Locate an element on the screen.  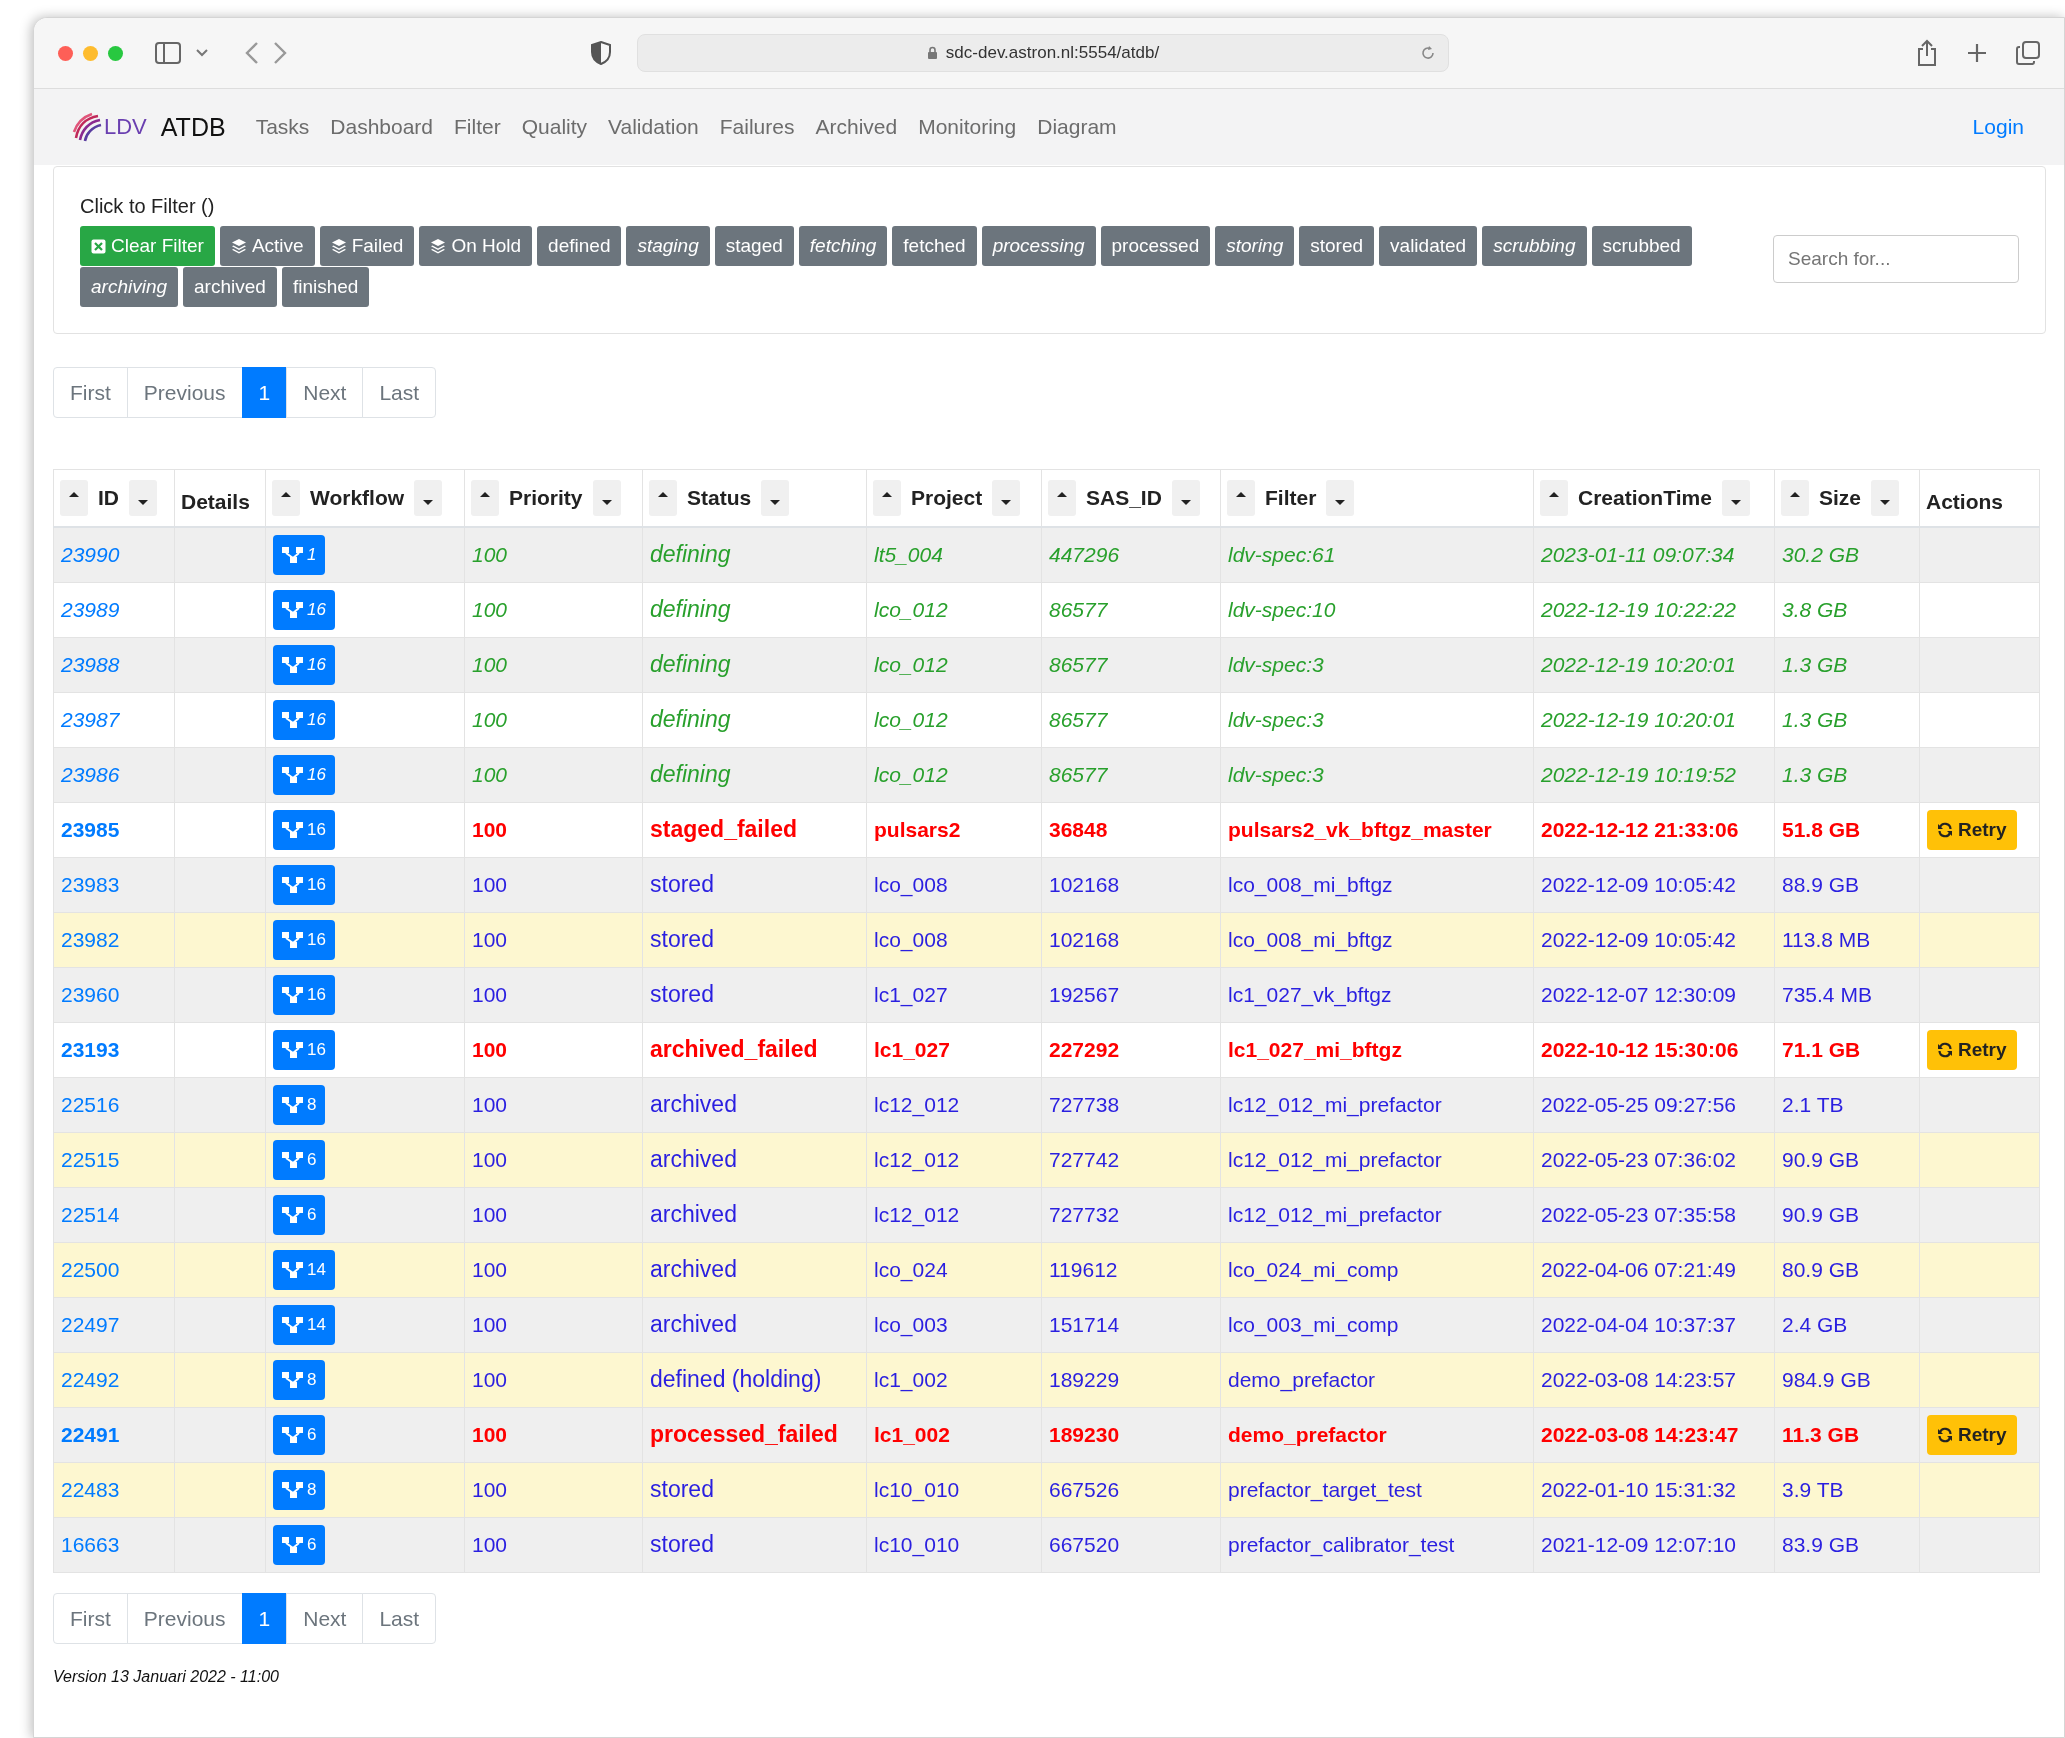
nav-link: Dashboard is located at coordinates (382, 127).